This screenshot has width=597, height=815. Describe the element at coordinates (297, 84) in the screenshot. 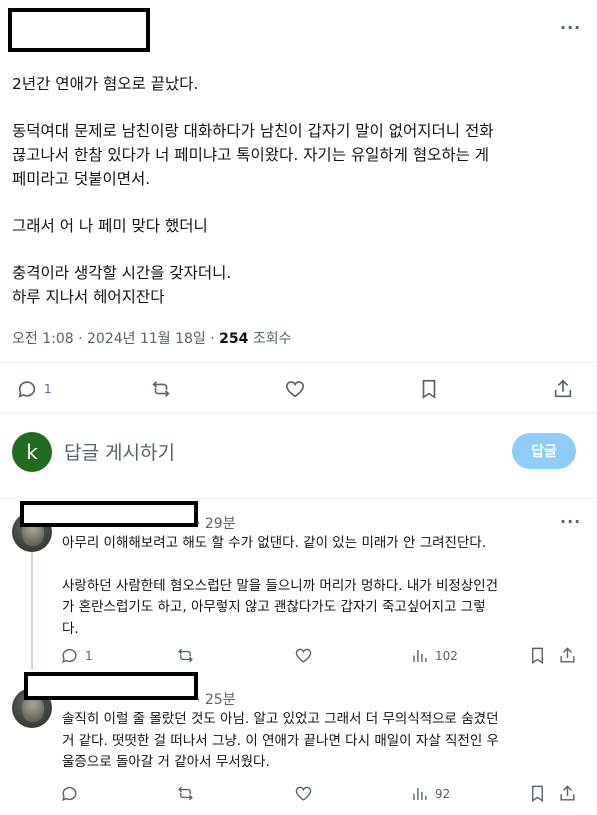

I see `post-paragraph: 2년간 연애가 혐오로 끝났다.` at that location.